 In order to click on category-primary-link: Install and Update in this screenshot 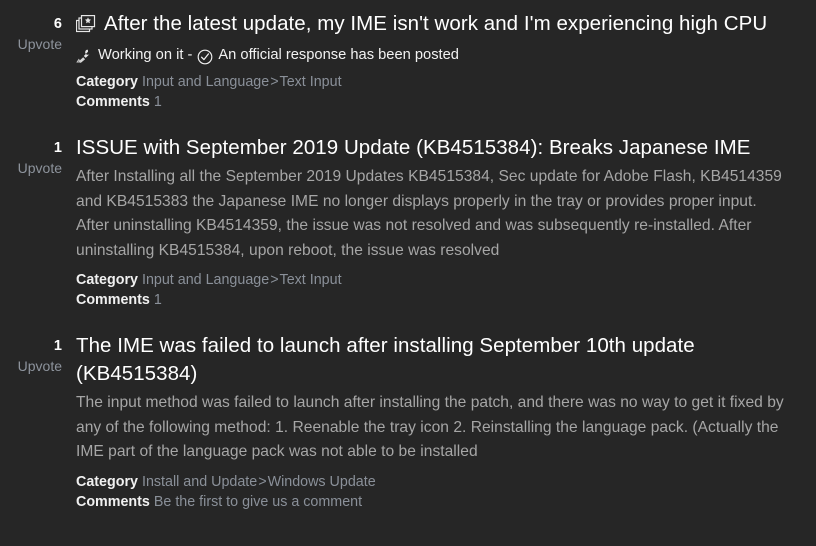, I will do `click(199, 482)`.